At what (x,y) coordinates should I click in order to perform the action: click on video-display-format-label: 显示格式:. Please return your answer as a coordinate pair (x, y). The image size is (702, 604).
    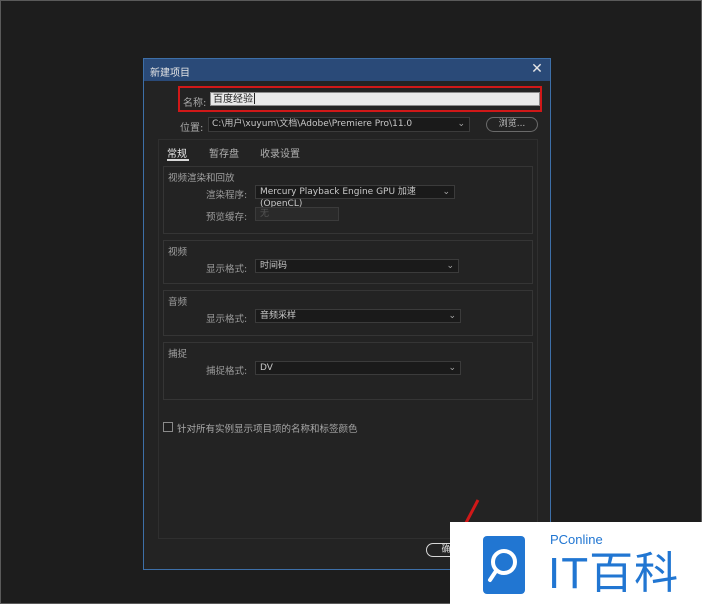
    Looking at the image, I should click on (227, 269).